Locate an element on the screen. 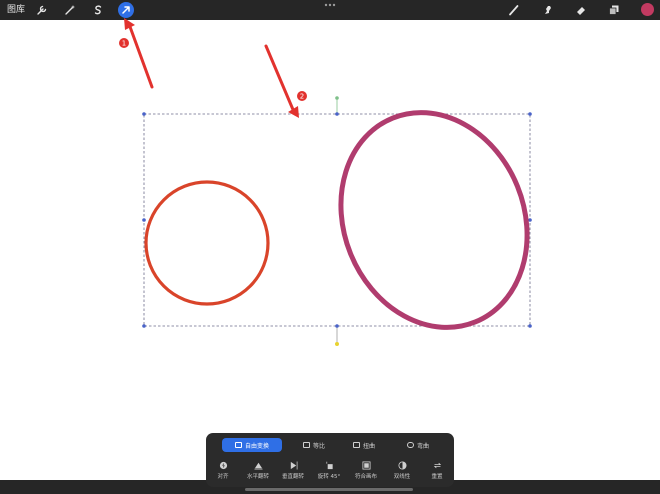 This screenshot has height=494, width=660. red-circle is located at coordinates (207, 243).